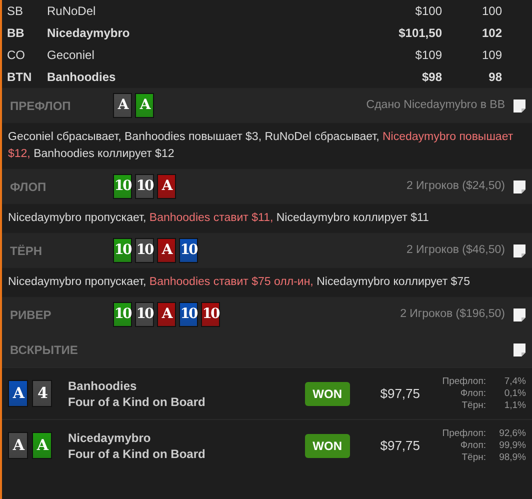 This screenshot has height=499, width=532. Describe the element at coordinates (491, 55) in the screenshot. I see `player-big-blinds: 109` at that location.